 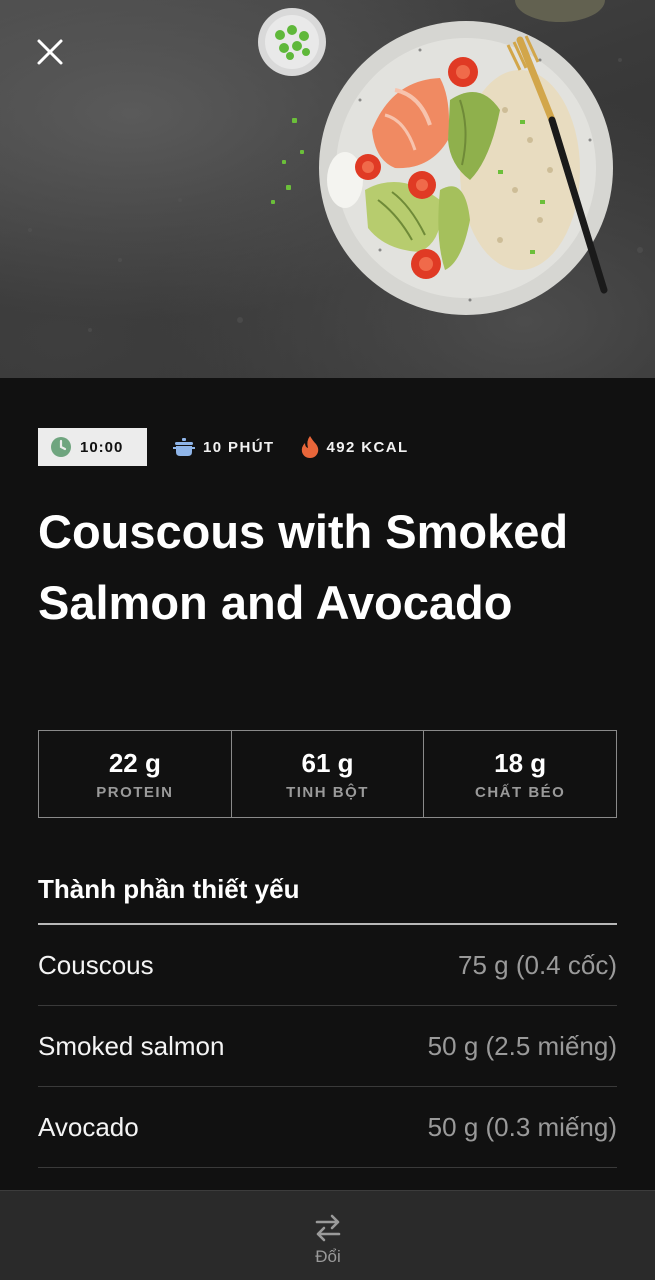 What do you see at coordinates (328, 1228) in the screenshot?
I see `swap-arrows-icon` at bounding box center [328, 1228].